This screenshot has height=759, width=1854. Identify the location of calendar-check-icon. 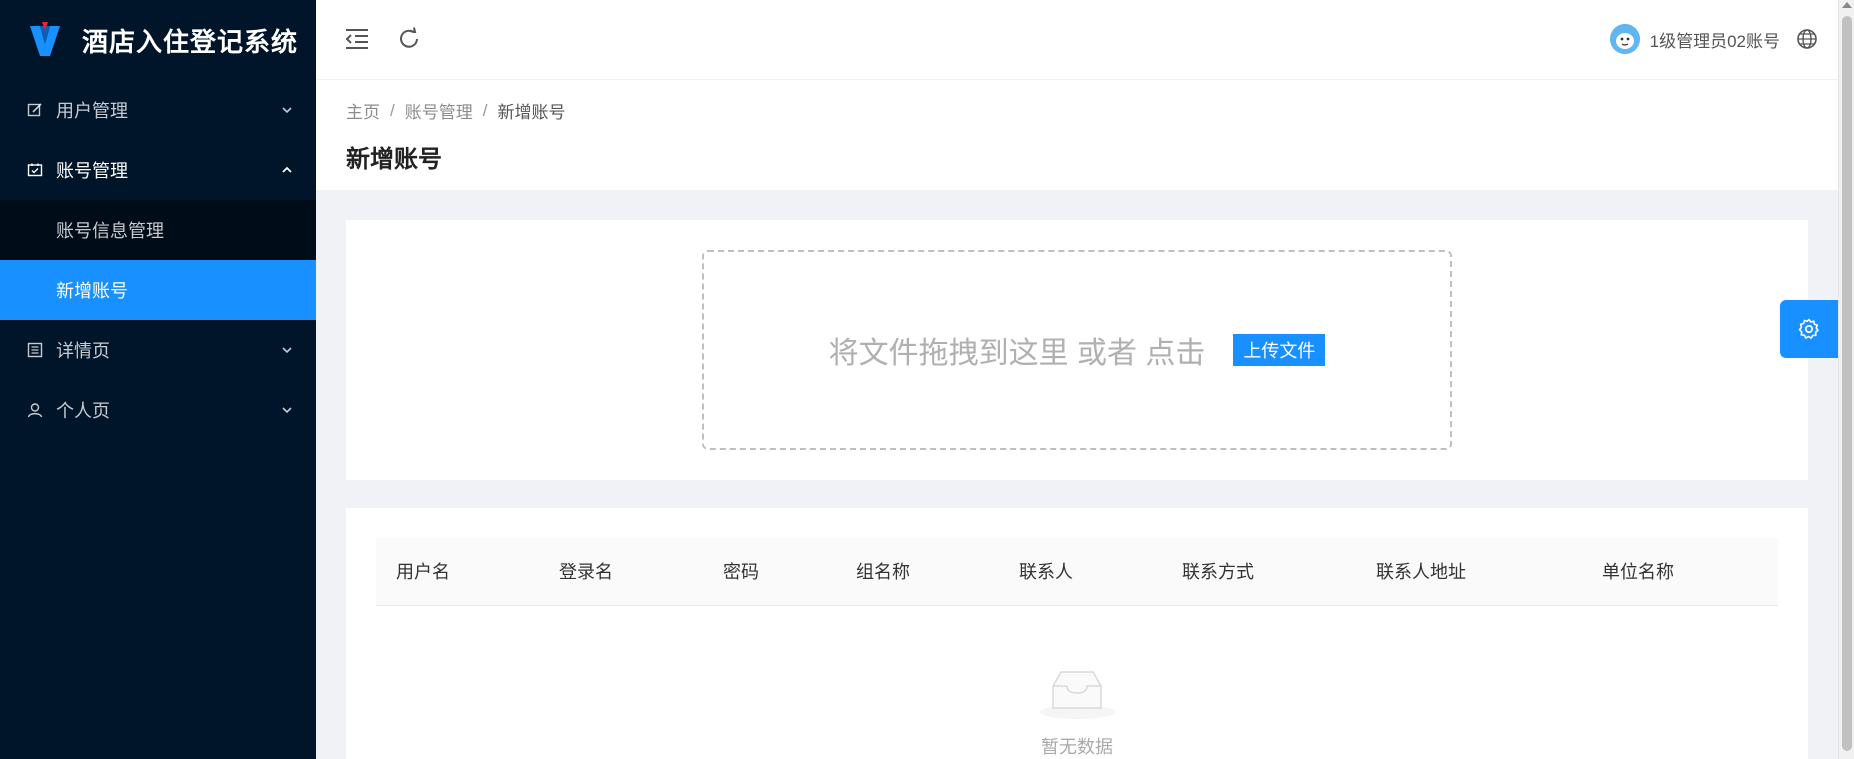
(35, 170).